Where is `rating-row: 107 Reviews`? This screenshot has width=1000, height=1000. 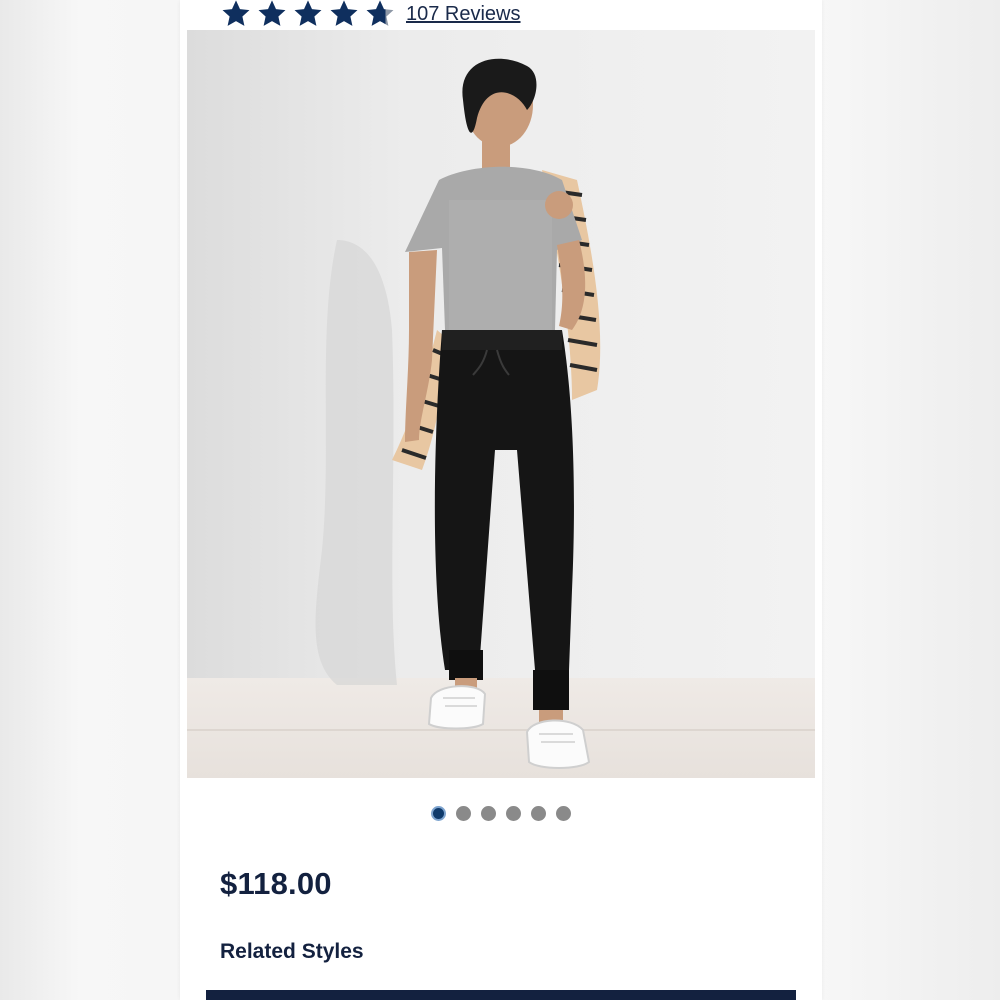 rating-row: 107 Reviews is located at coordinates (370, 14).